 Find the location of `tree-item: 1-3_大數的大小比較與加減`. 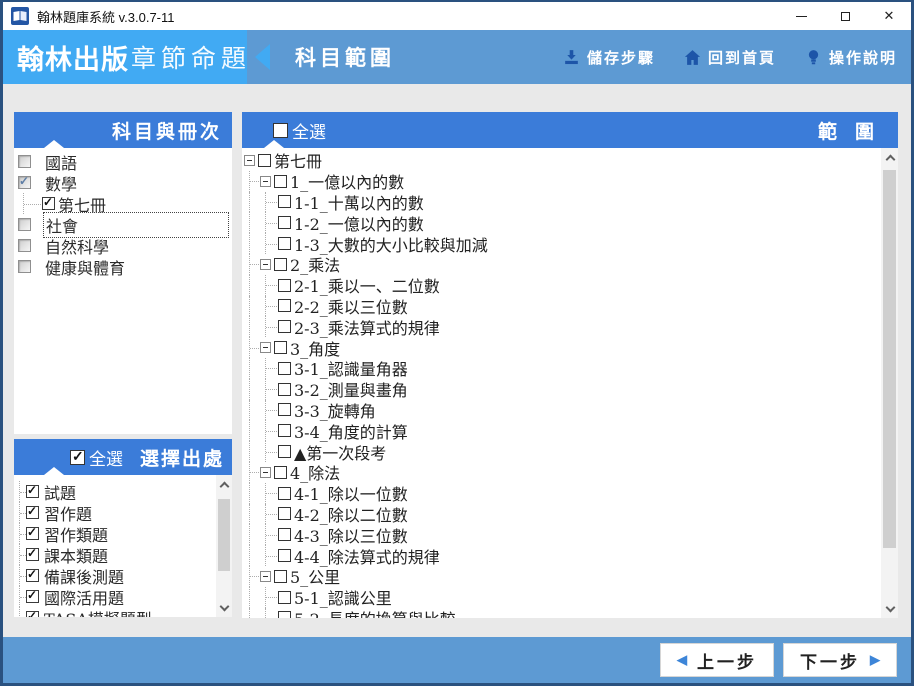

tree-item: 1-3_大數的大小比較與加減 is located at coordinates (570, 244).